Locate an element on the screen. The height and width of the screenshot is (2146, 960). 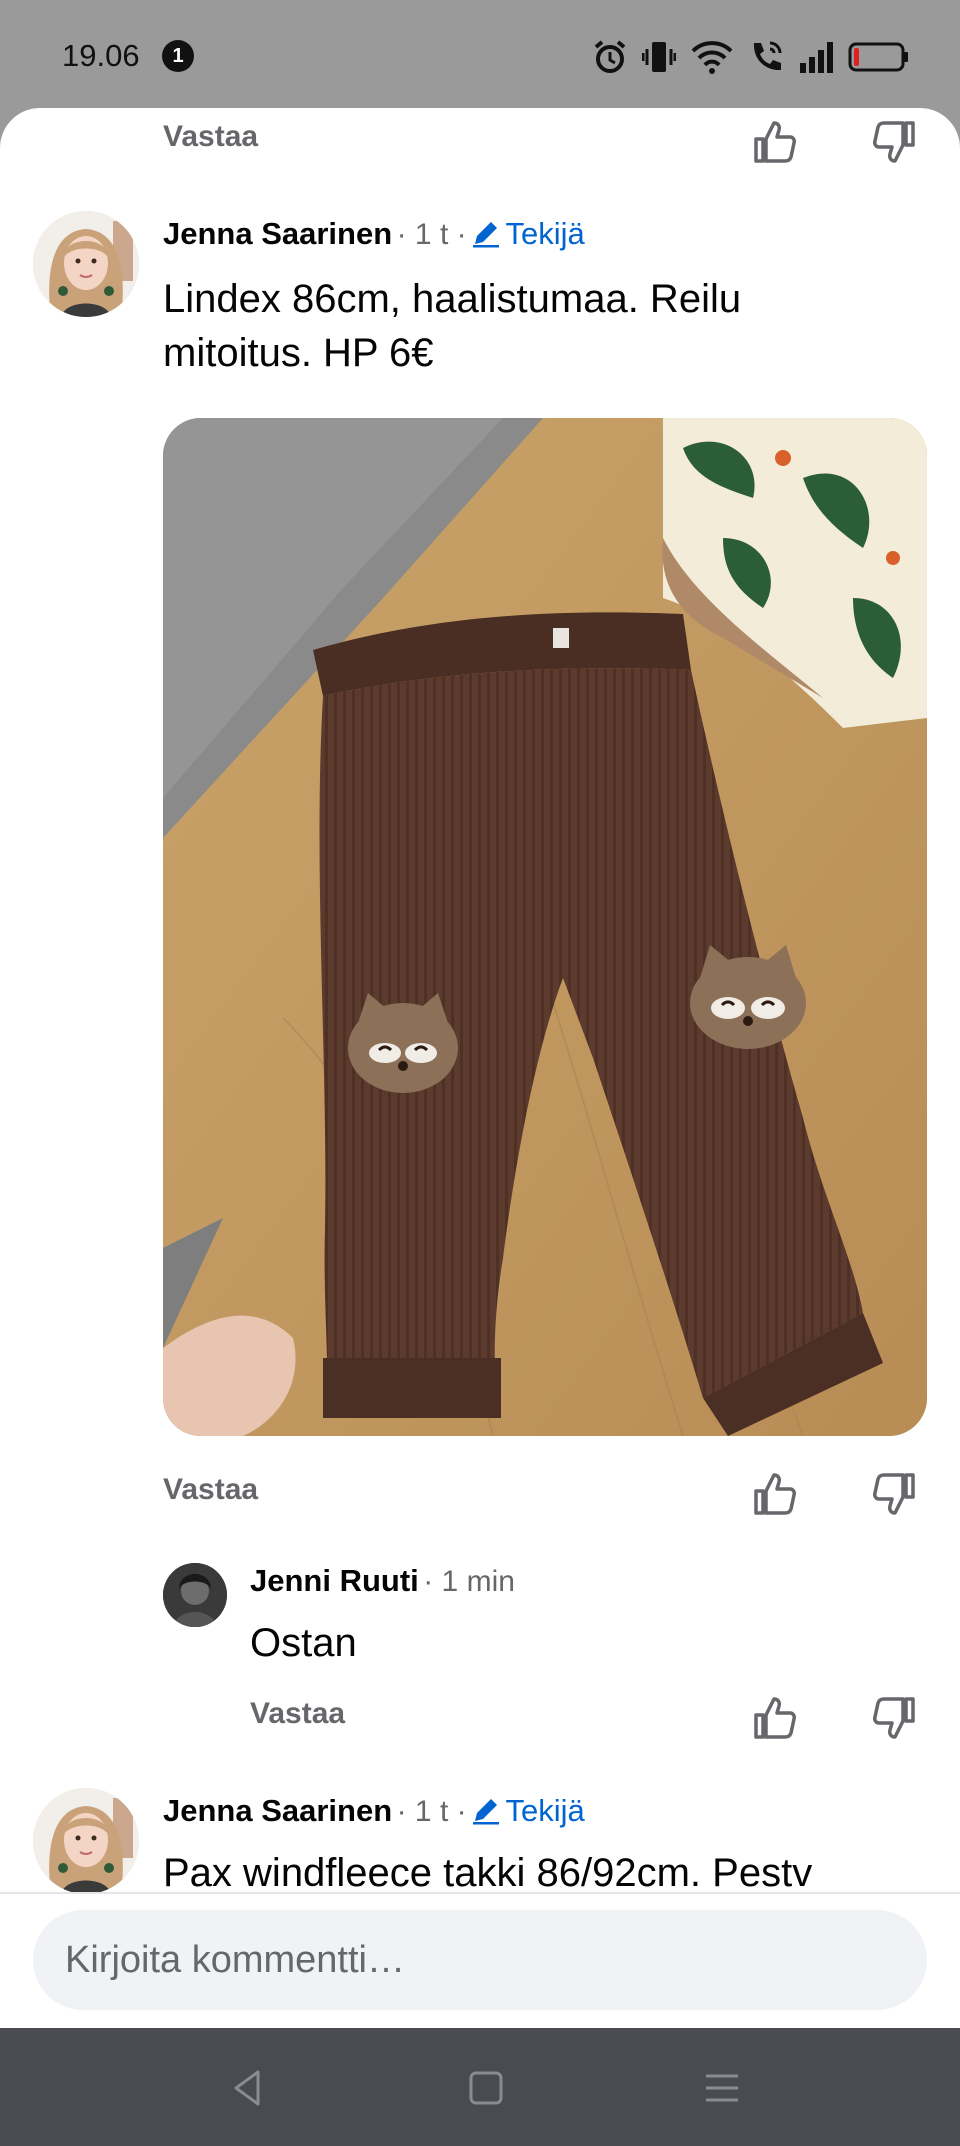
comment-composer is located at coordinates (480, 1960).